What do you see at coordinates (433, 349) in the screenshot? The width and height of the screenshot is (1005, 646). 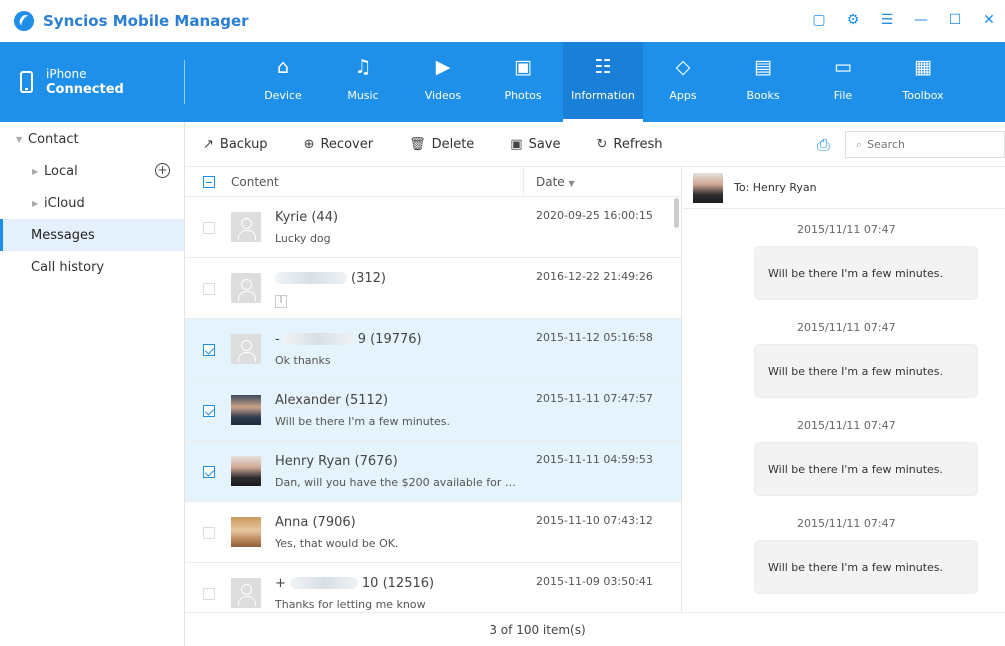 I see `table-row: - 9 (19776) Ok thanks 2015-11-12 05:16:58` at bounding box center [433, 349].